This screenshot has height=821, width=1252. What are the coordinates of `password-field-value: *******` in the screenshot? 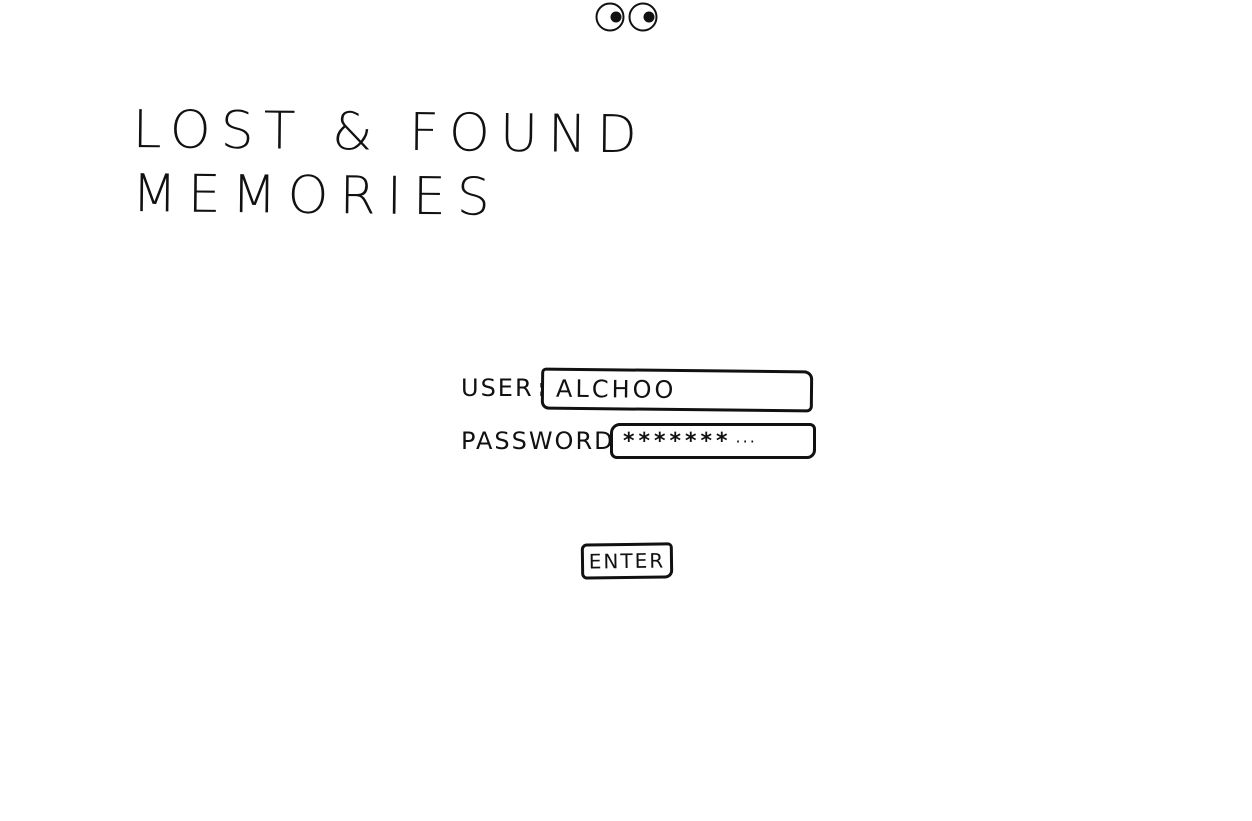 It's located at (677, 441).